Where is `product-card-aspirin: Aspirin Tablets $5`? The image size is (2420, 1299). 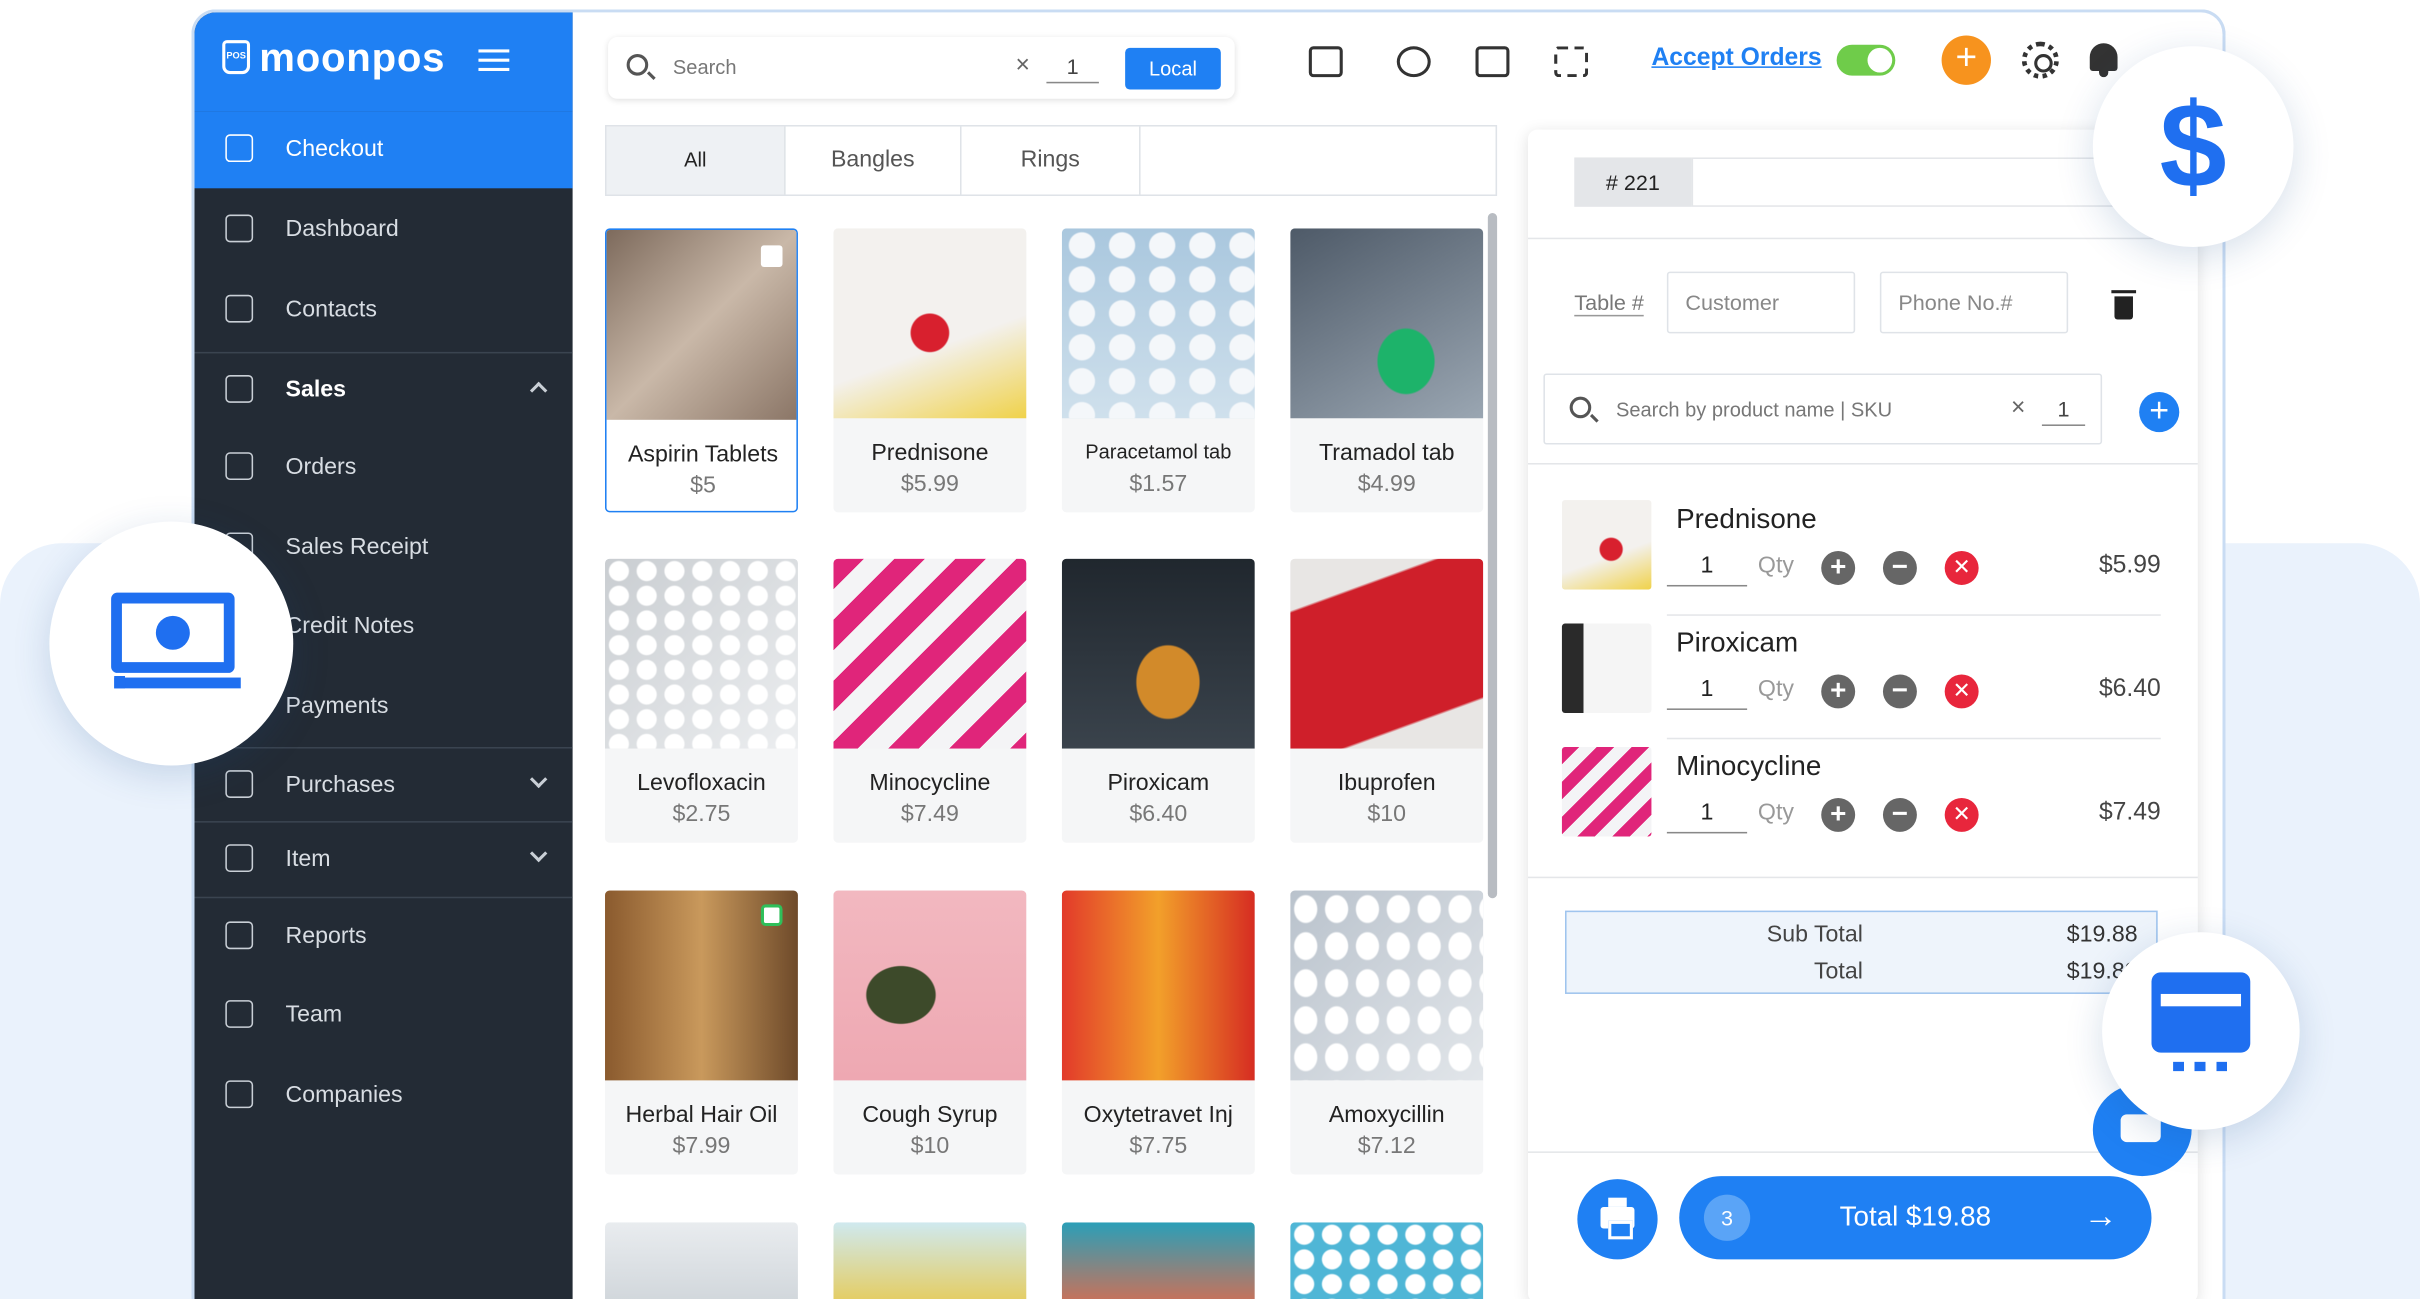
product-card-aspirin: Aspirin Tablets $5 is located at coordinates (701, 370).